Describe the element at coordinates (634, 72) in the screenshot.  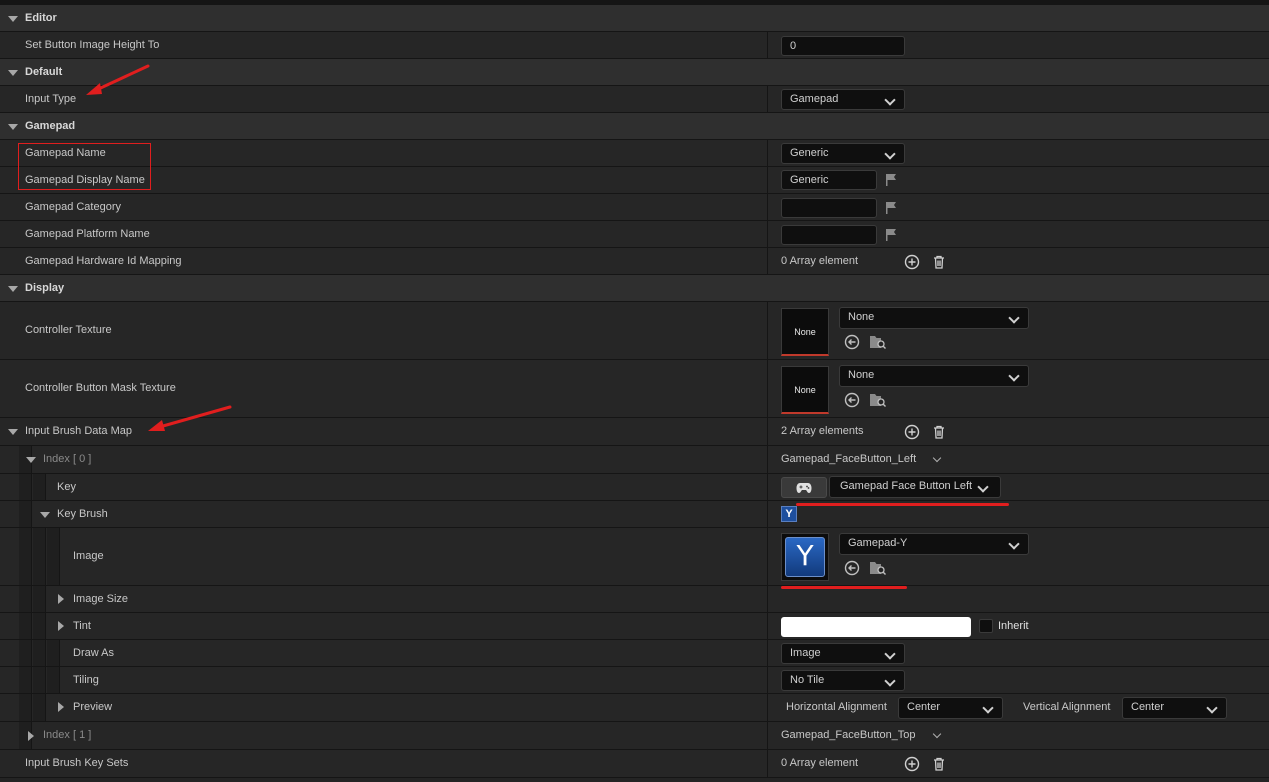
I see `category-default: Default` at that location.